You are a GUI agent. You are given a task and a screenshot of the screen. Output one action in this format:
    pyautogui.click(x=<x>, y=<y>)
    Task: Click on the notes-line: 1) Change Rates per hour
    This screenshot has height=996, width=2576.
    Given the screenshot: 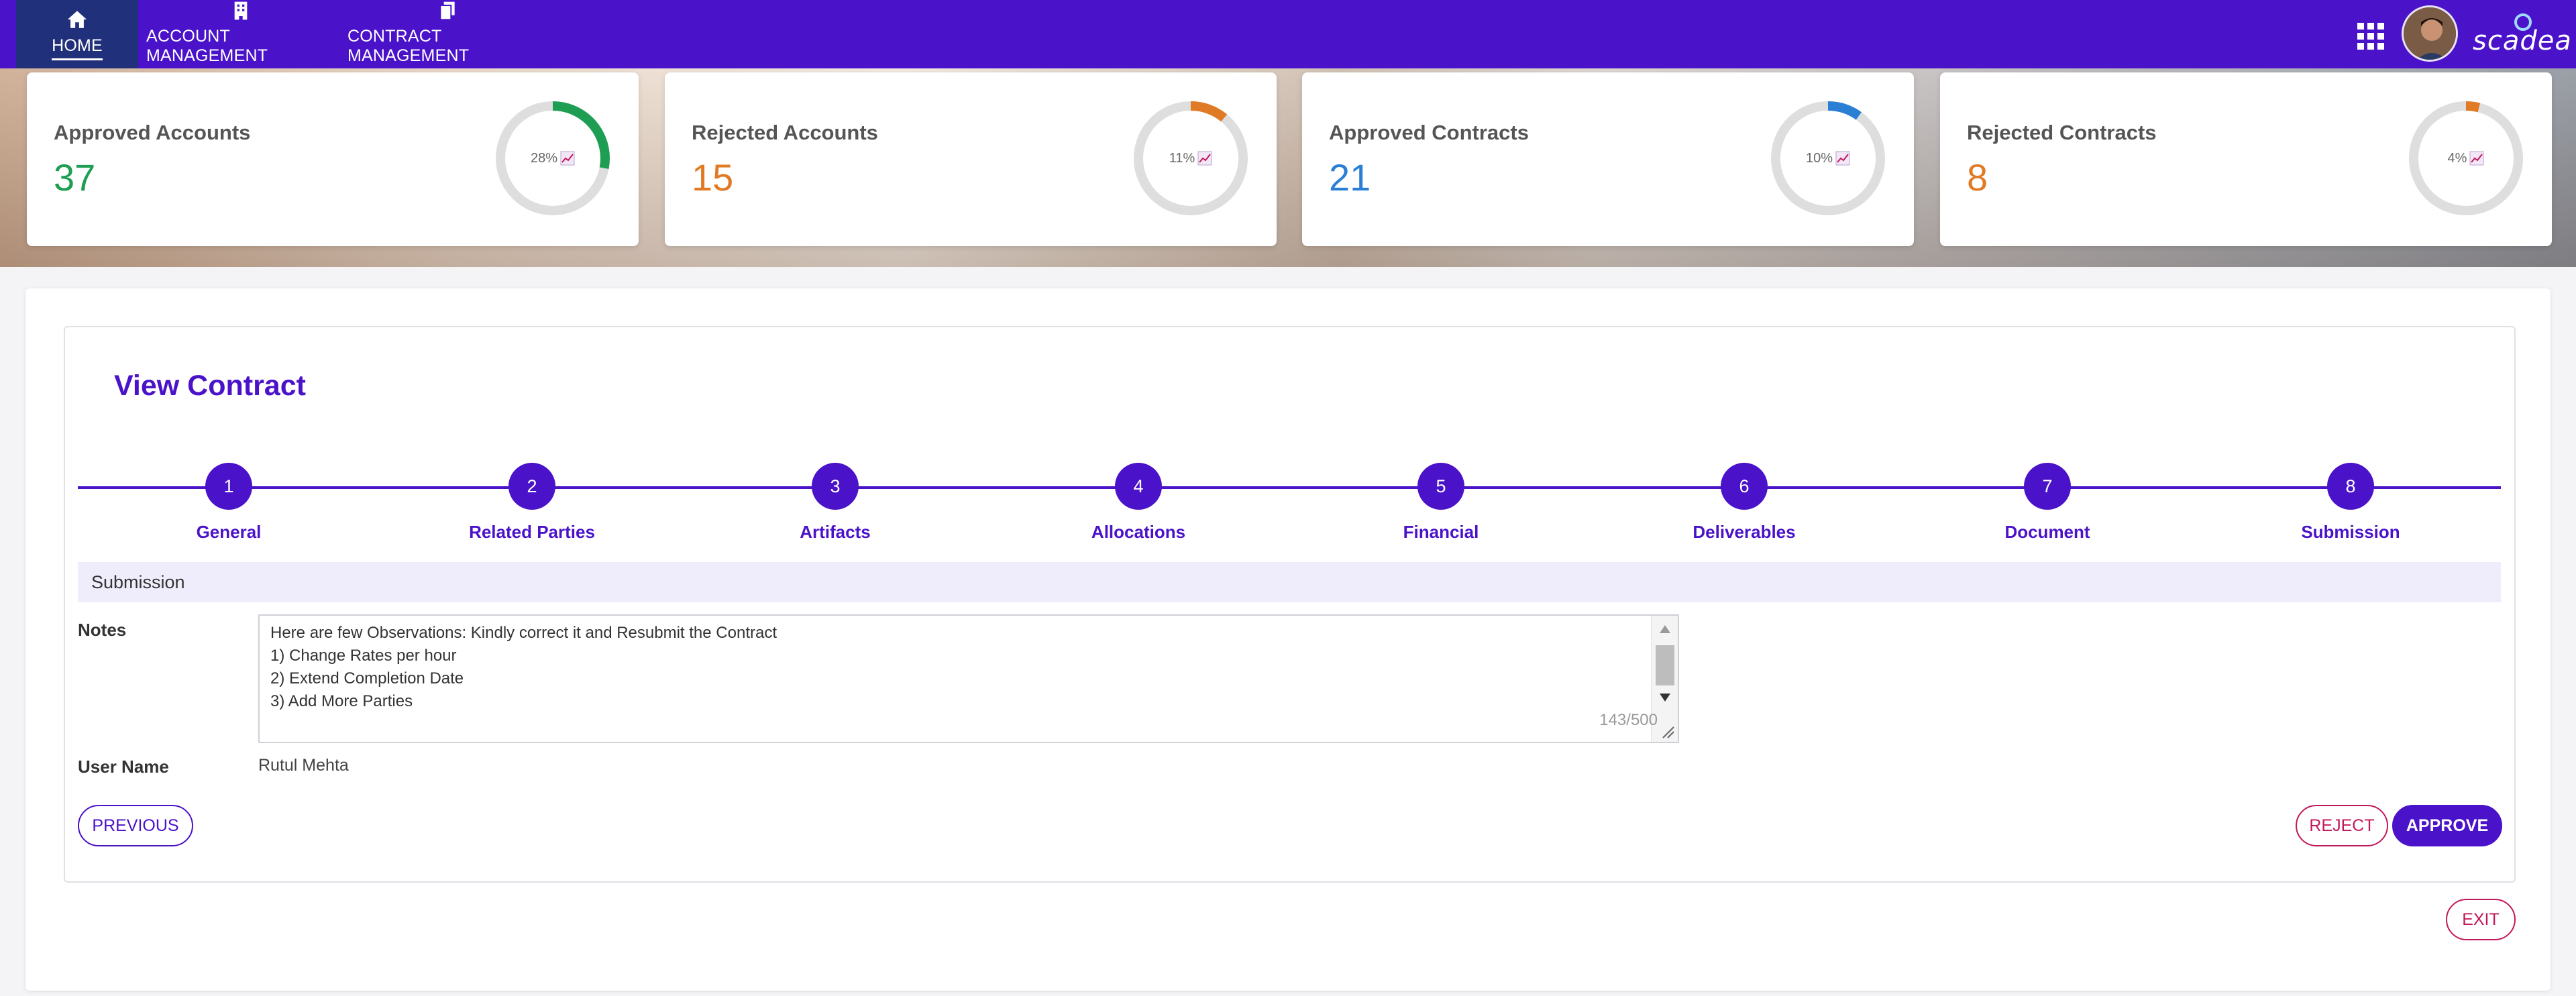 What is the action you would take?
    pyautogui.click(x=363, y=656)
    